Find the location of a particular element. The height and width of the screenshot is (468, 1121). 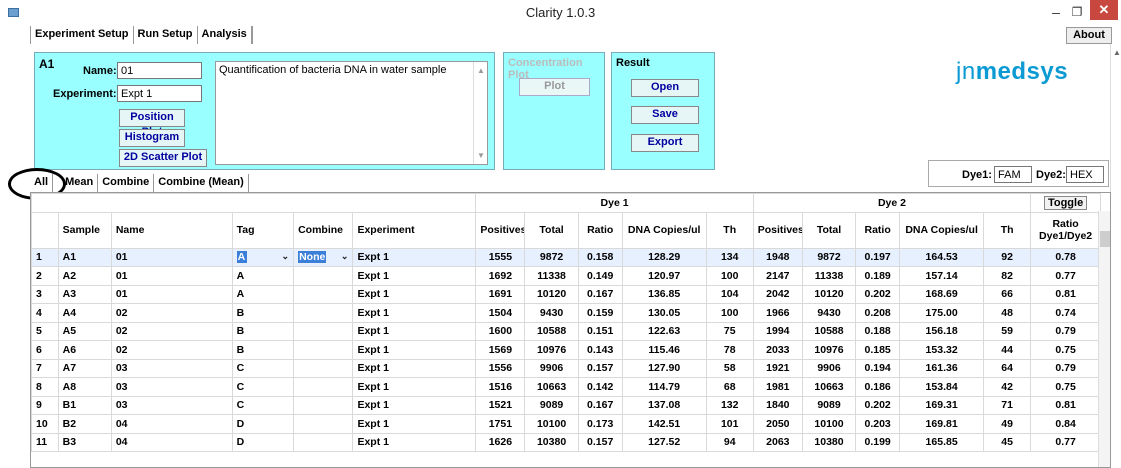

cell-dye2-th: 82 is located at coordinates (1007, 276).